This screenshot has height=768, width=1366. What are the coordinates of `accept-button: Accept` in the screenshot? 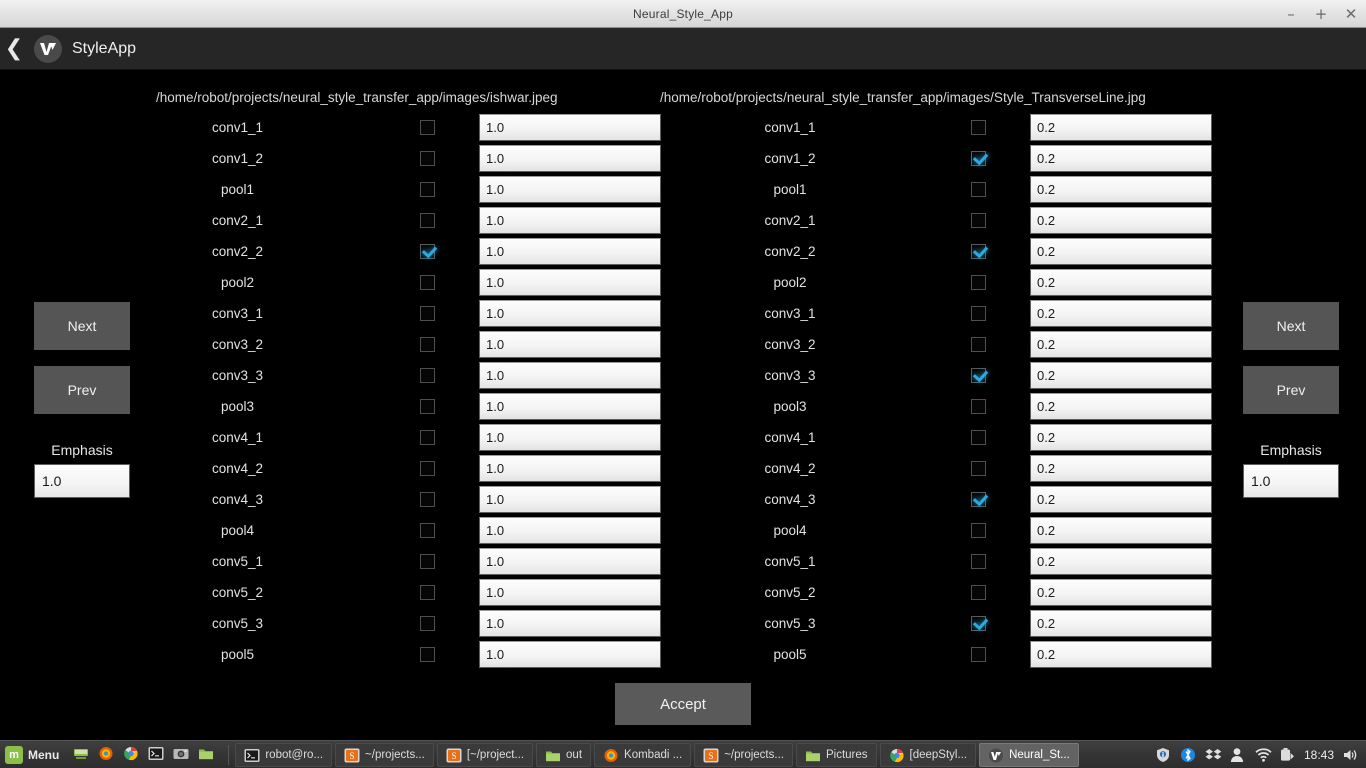 It's located at (683, 704).